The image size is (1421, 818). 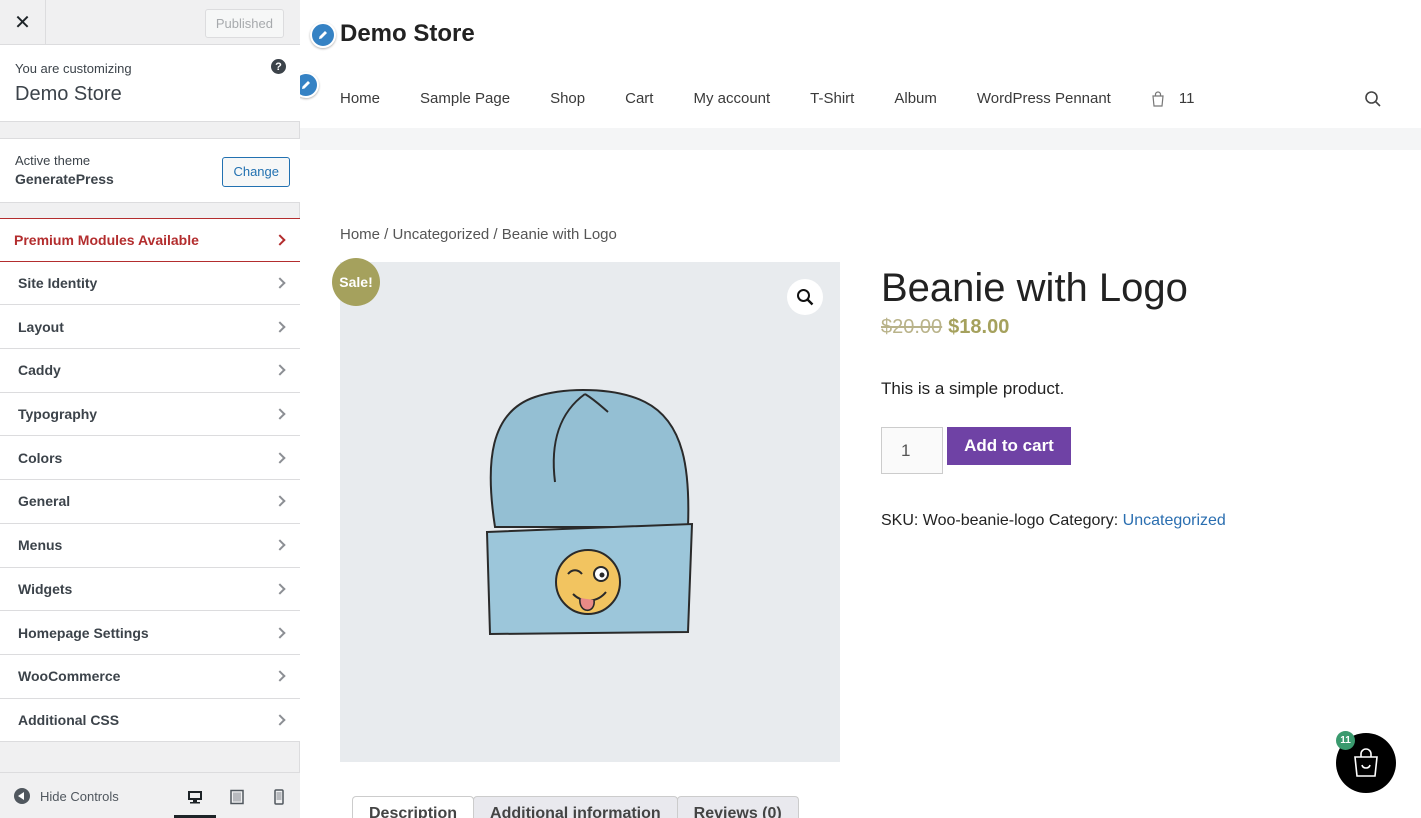 What do you see at coordinates (915, 98) in the screenshot?
I see `nav-item-album: Album` at bounding box center [915, 98].